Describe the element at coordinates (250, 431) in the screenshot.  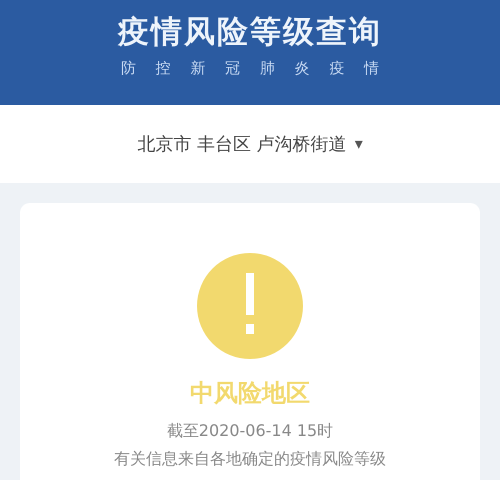
I see `update-time: 截至2020-06-14 15时` at that location.